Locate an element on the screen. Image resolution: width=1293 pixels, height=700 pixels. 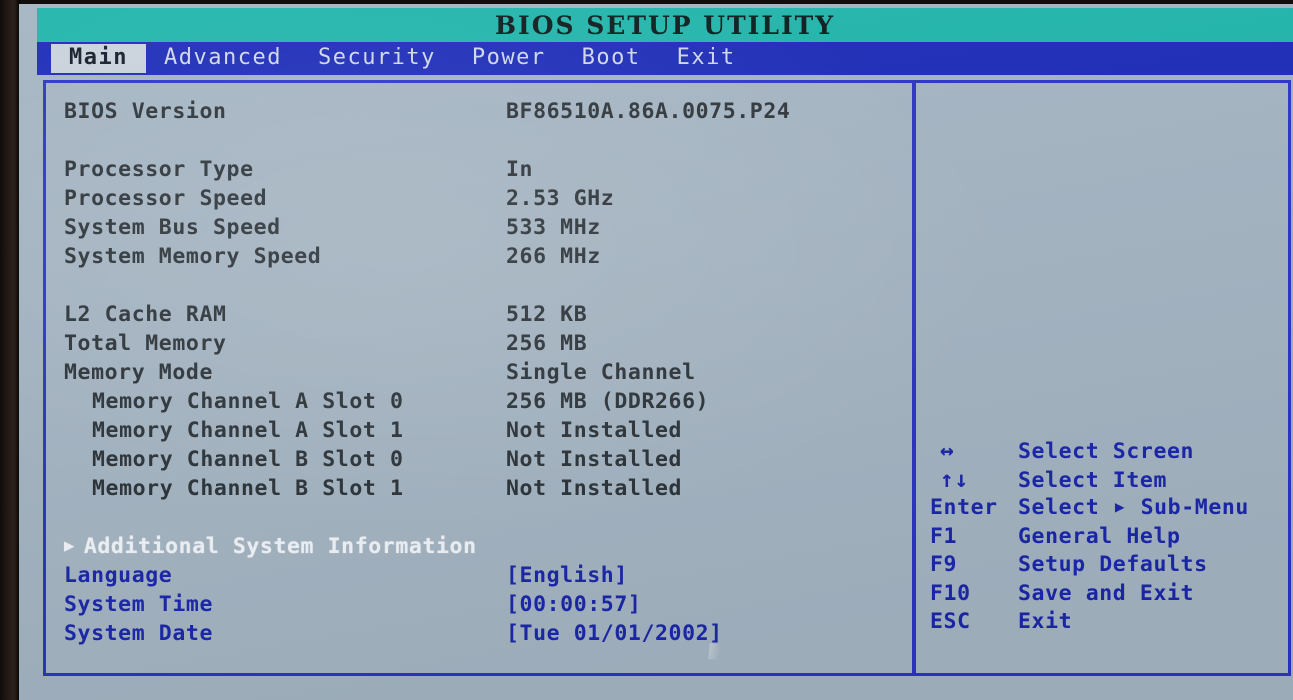
info-value: 512 KB is located at coordinates (547, 314).